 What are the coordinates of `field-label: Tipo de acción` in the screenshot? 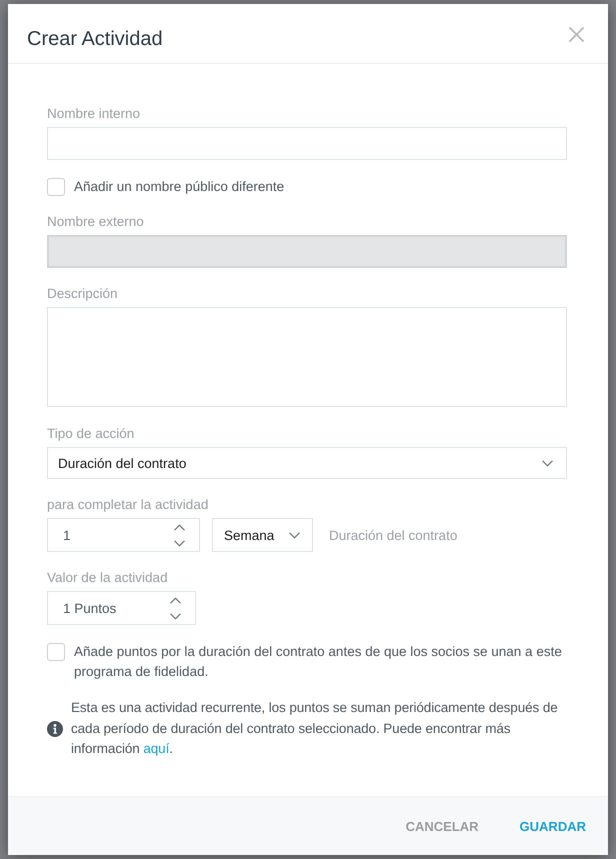 It's located at (91, 434).